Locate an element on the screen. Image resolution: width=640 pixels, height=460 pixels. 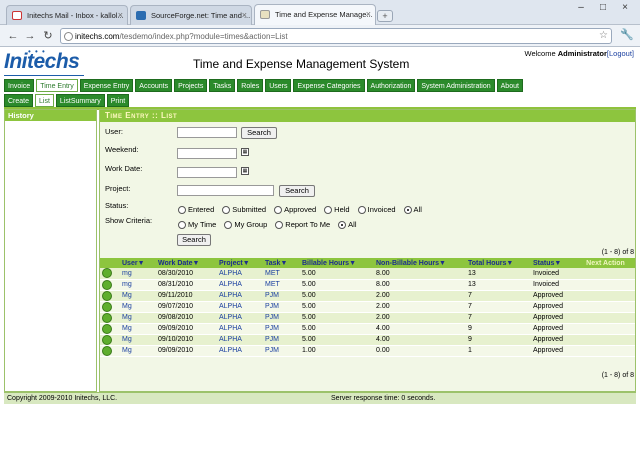
status-submitted-radio: Submitted is located at coordinates (244, 209).